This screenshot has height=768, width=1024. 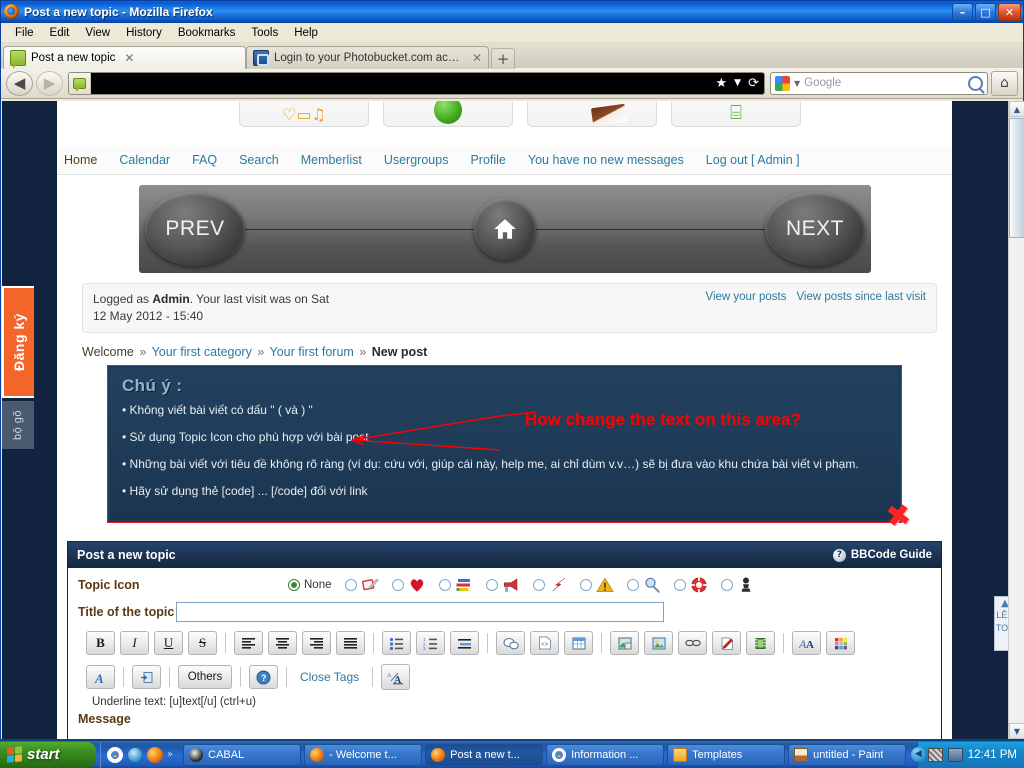 I want to click on history-dropdown-icon: ▼, so click(x=737, y=83).